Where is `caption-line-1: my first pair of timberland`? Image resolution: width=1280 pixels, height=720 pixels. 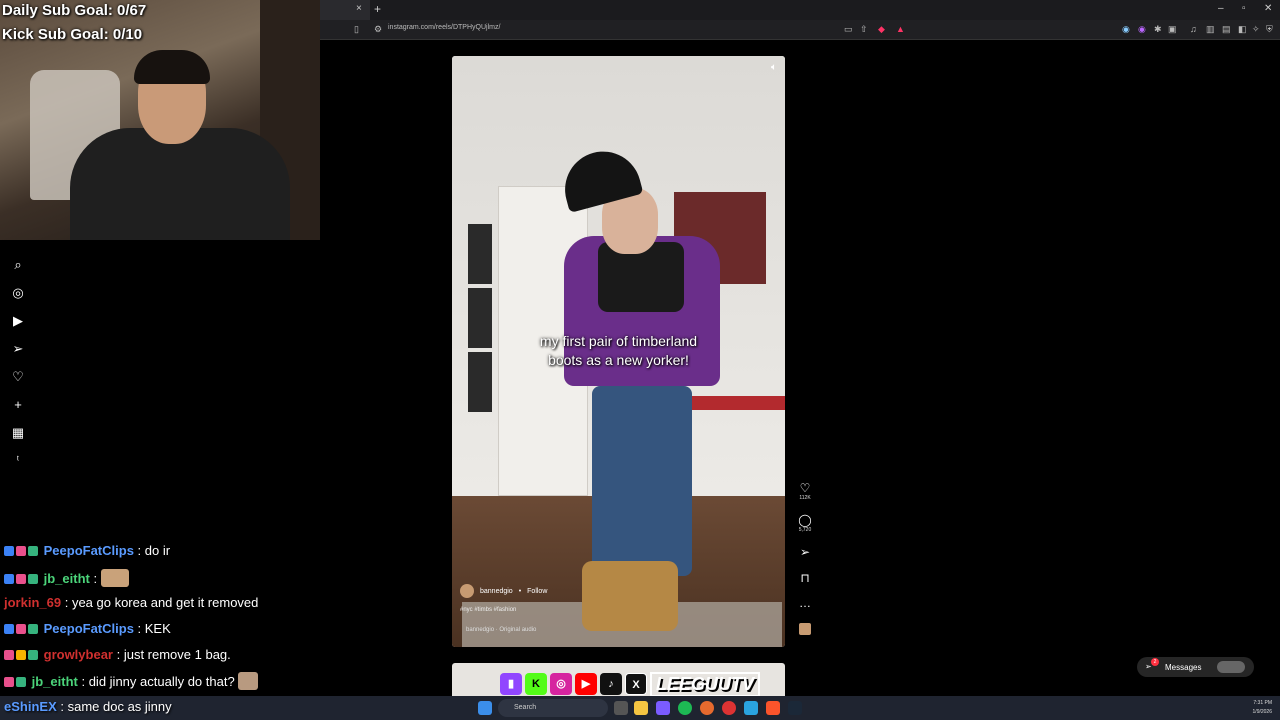
caption-line-1: my first pair of timberland is located at coordinates (618, 341).